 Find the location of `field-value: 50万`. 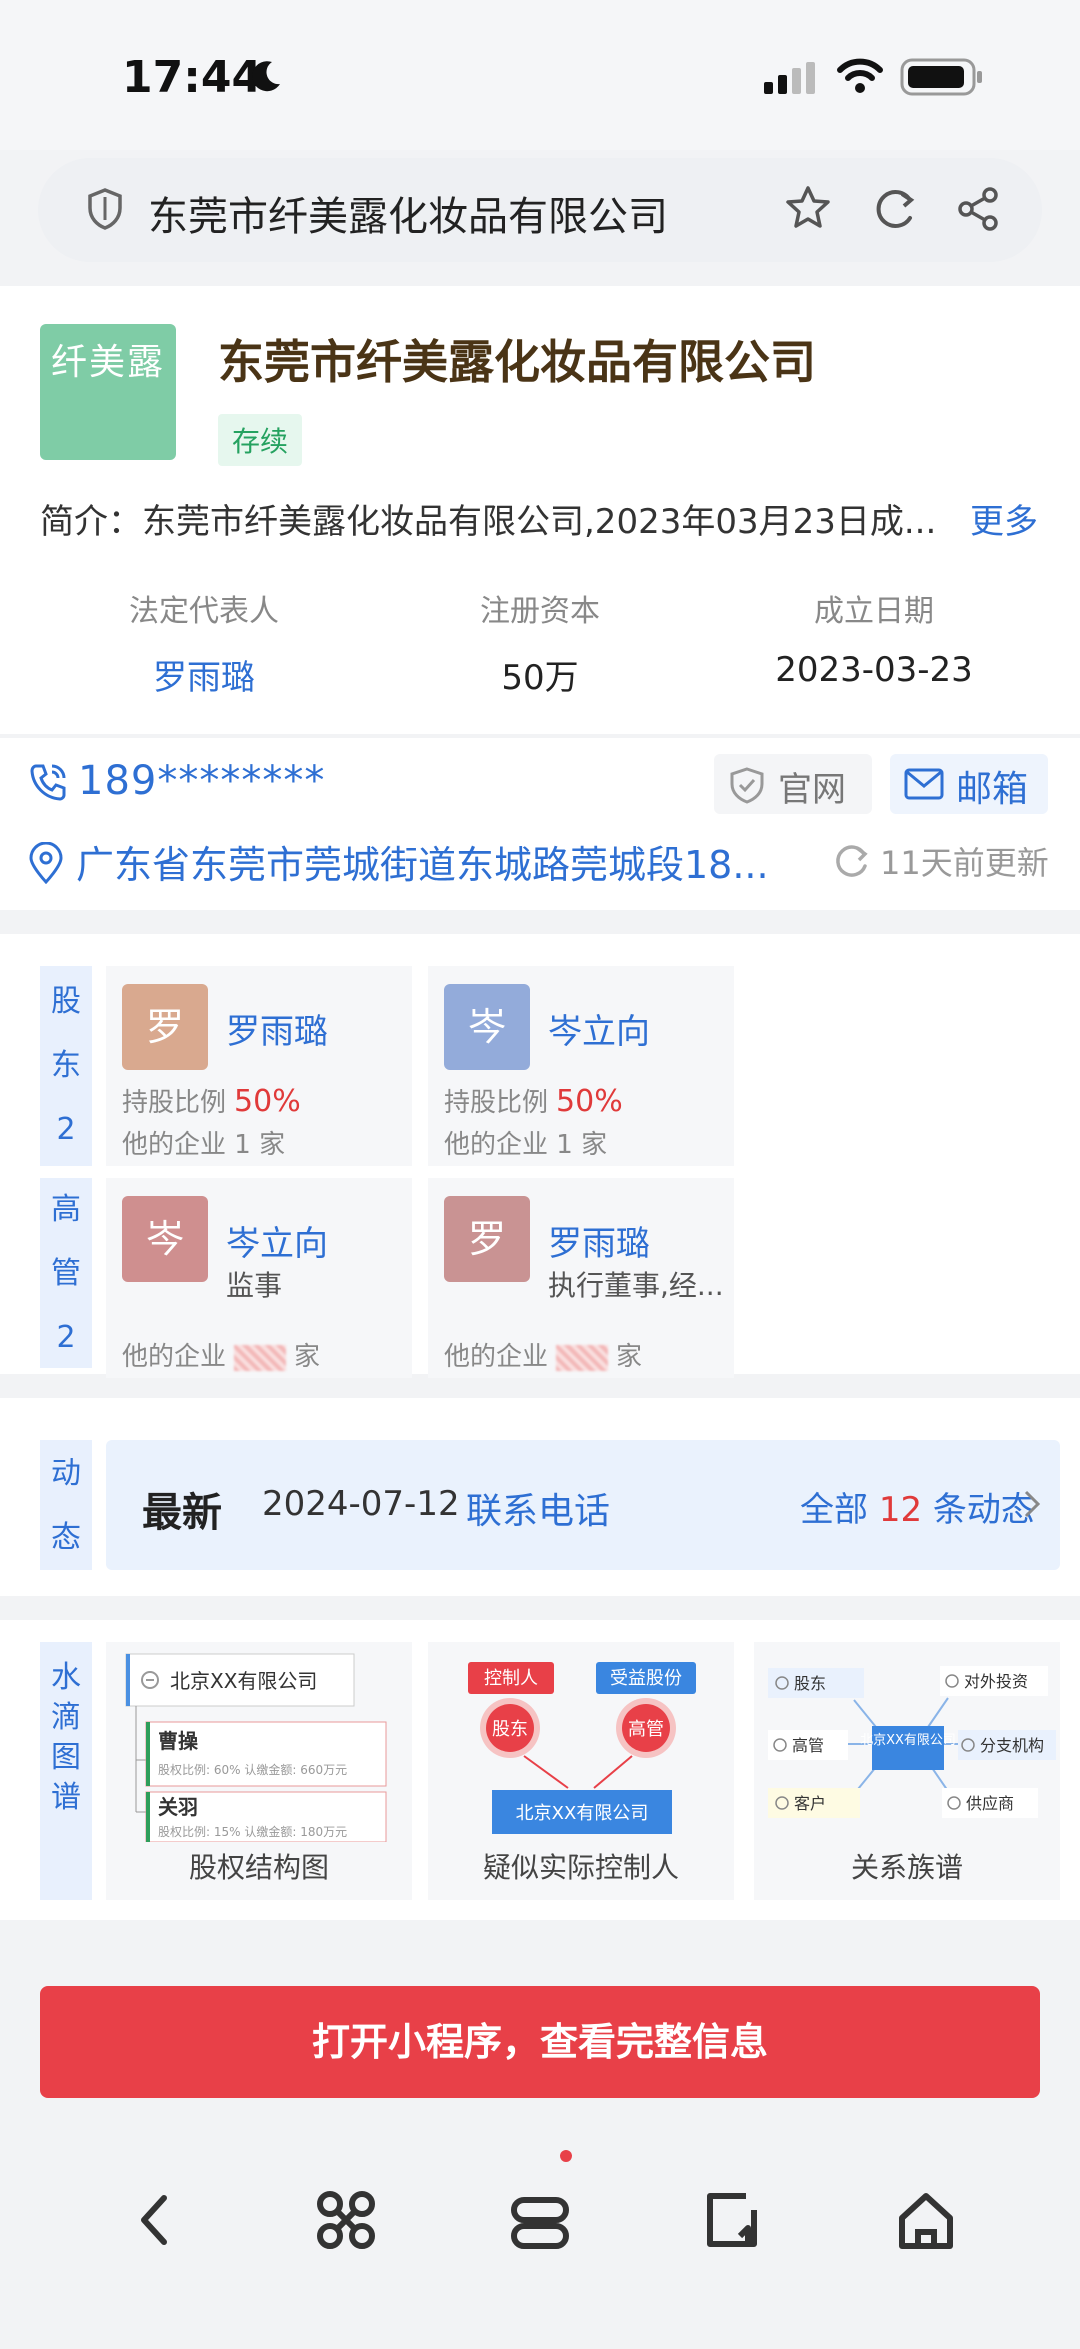

field-value: 50万 is located at coordinates (540, 678).